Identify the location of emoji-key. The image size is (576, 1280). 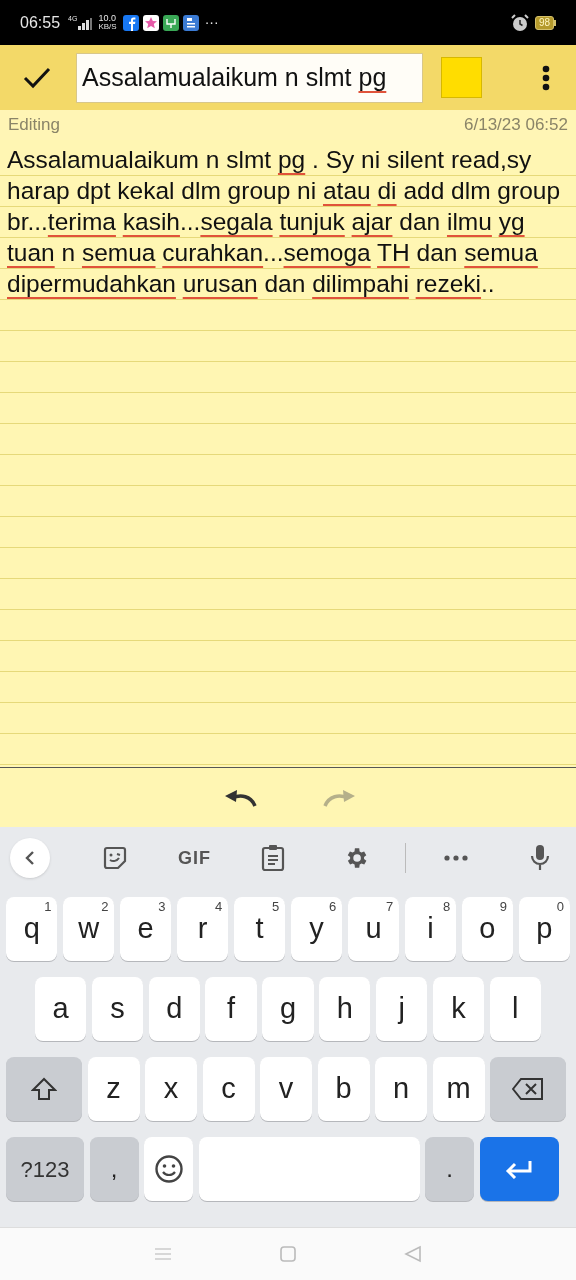
(168, 1169).